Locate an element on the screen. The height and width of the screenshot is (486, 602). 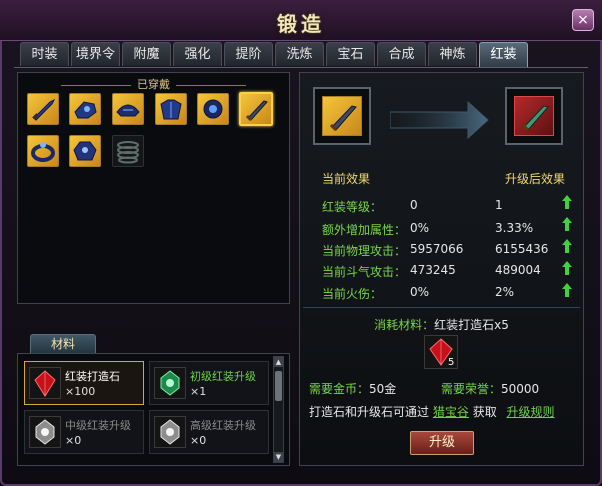
shoulder-icon is located at coordinates (85, 151).